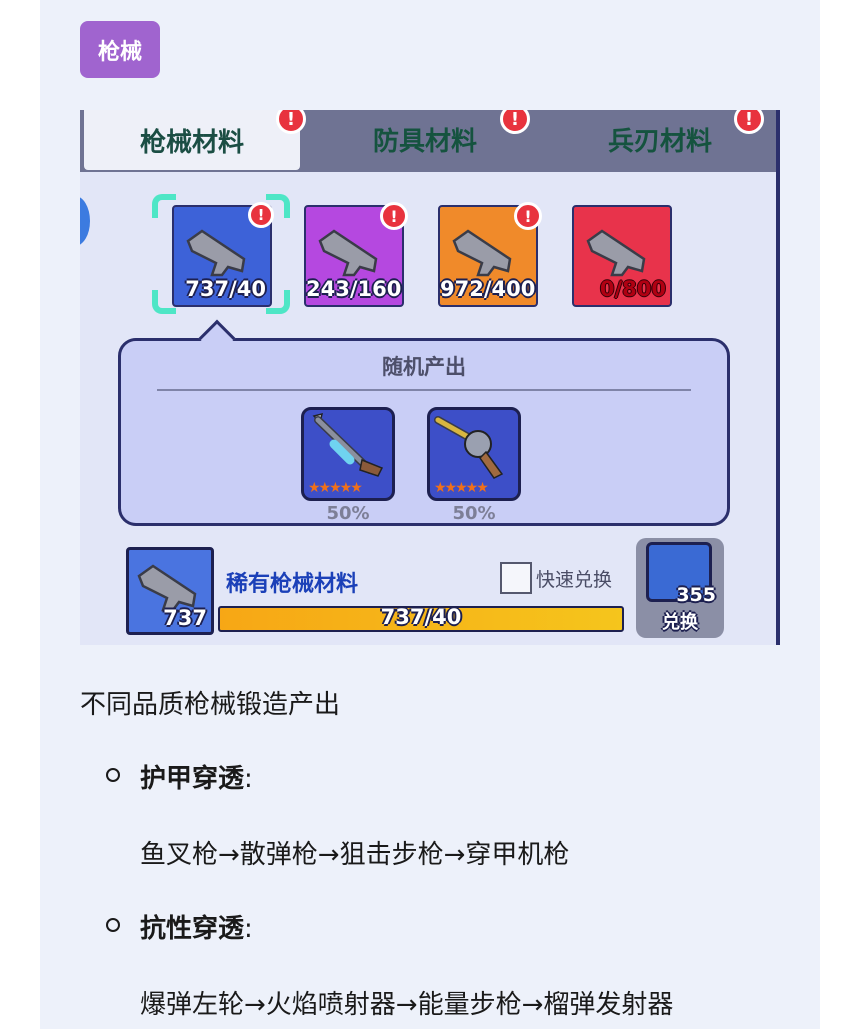 The image size is (860, 1029). What do you see at coordinates (469, 447) in the screenshot?
I see `revolver-icon` at bounding box center [469, 447].